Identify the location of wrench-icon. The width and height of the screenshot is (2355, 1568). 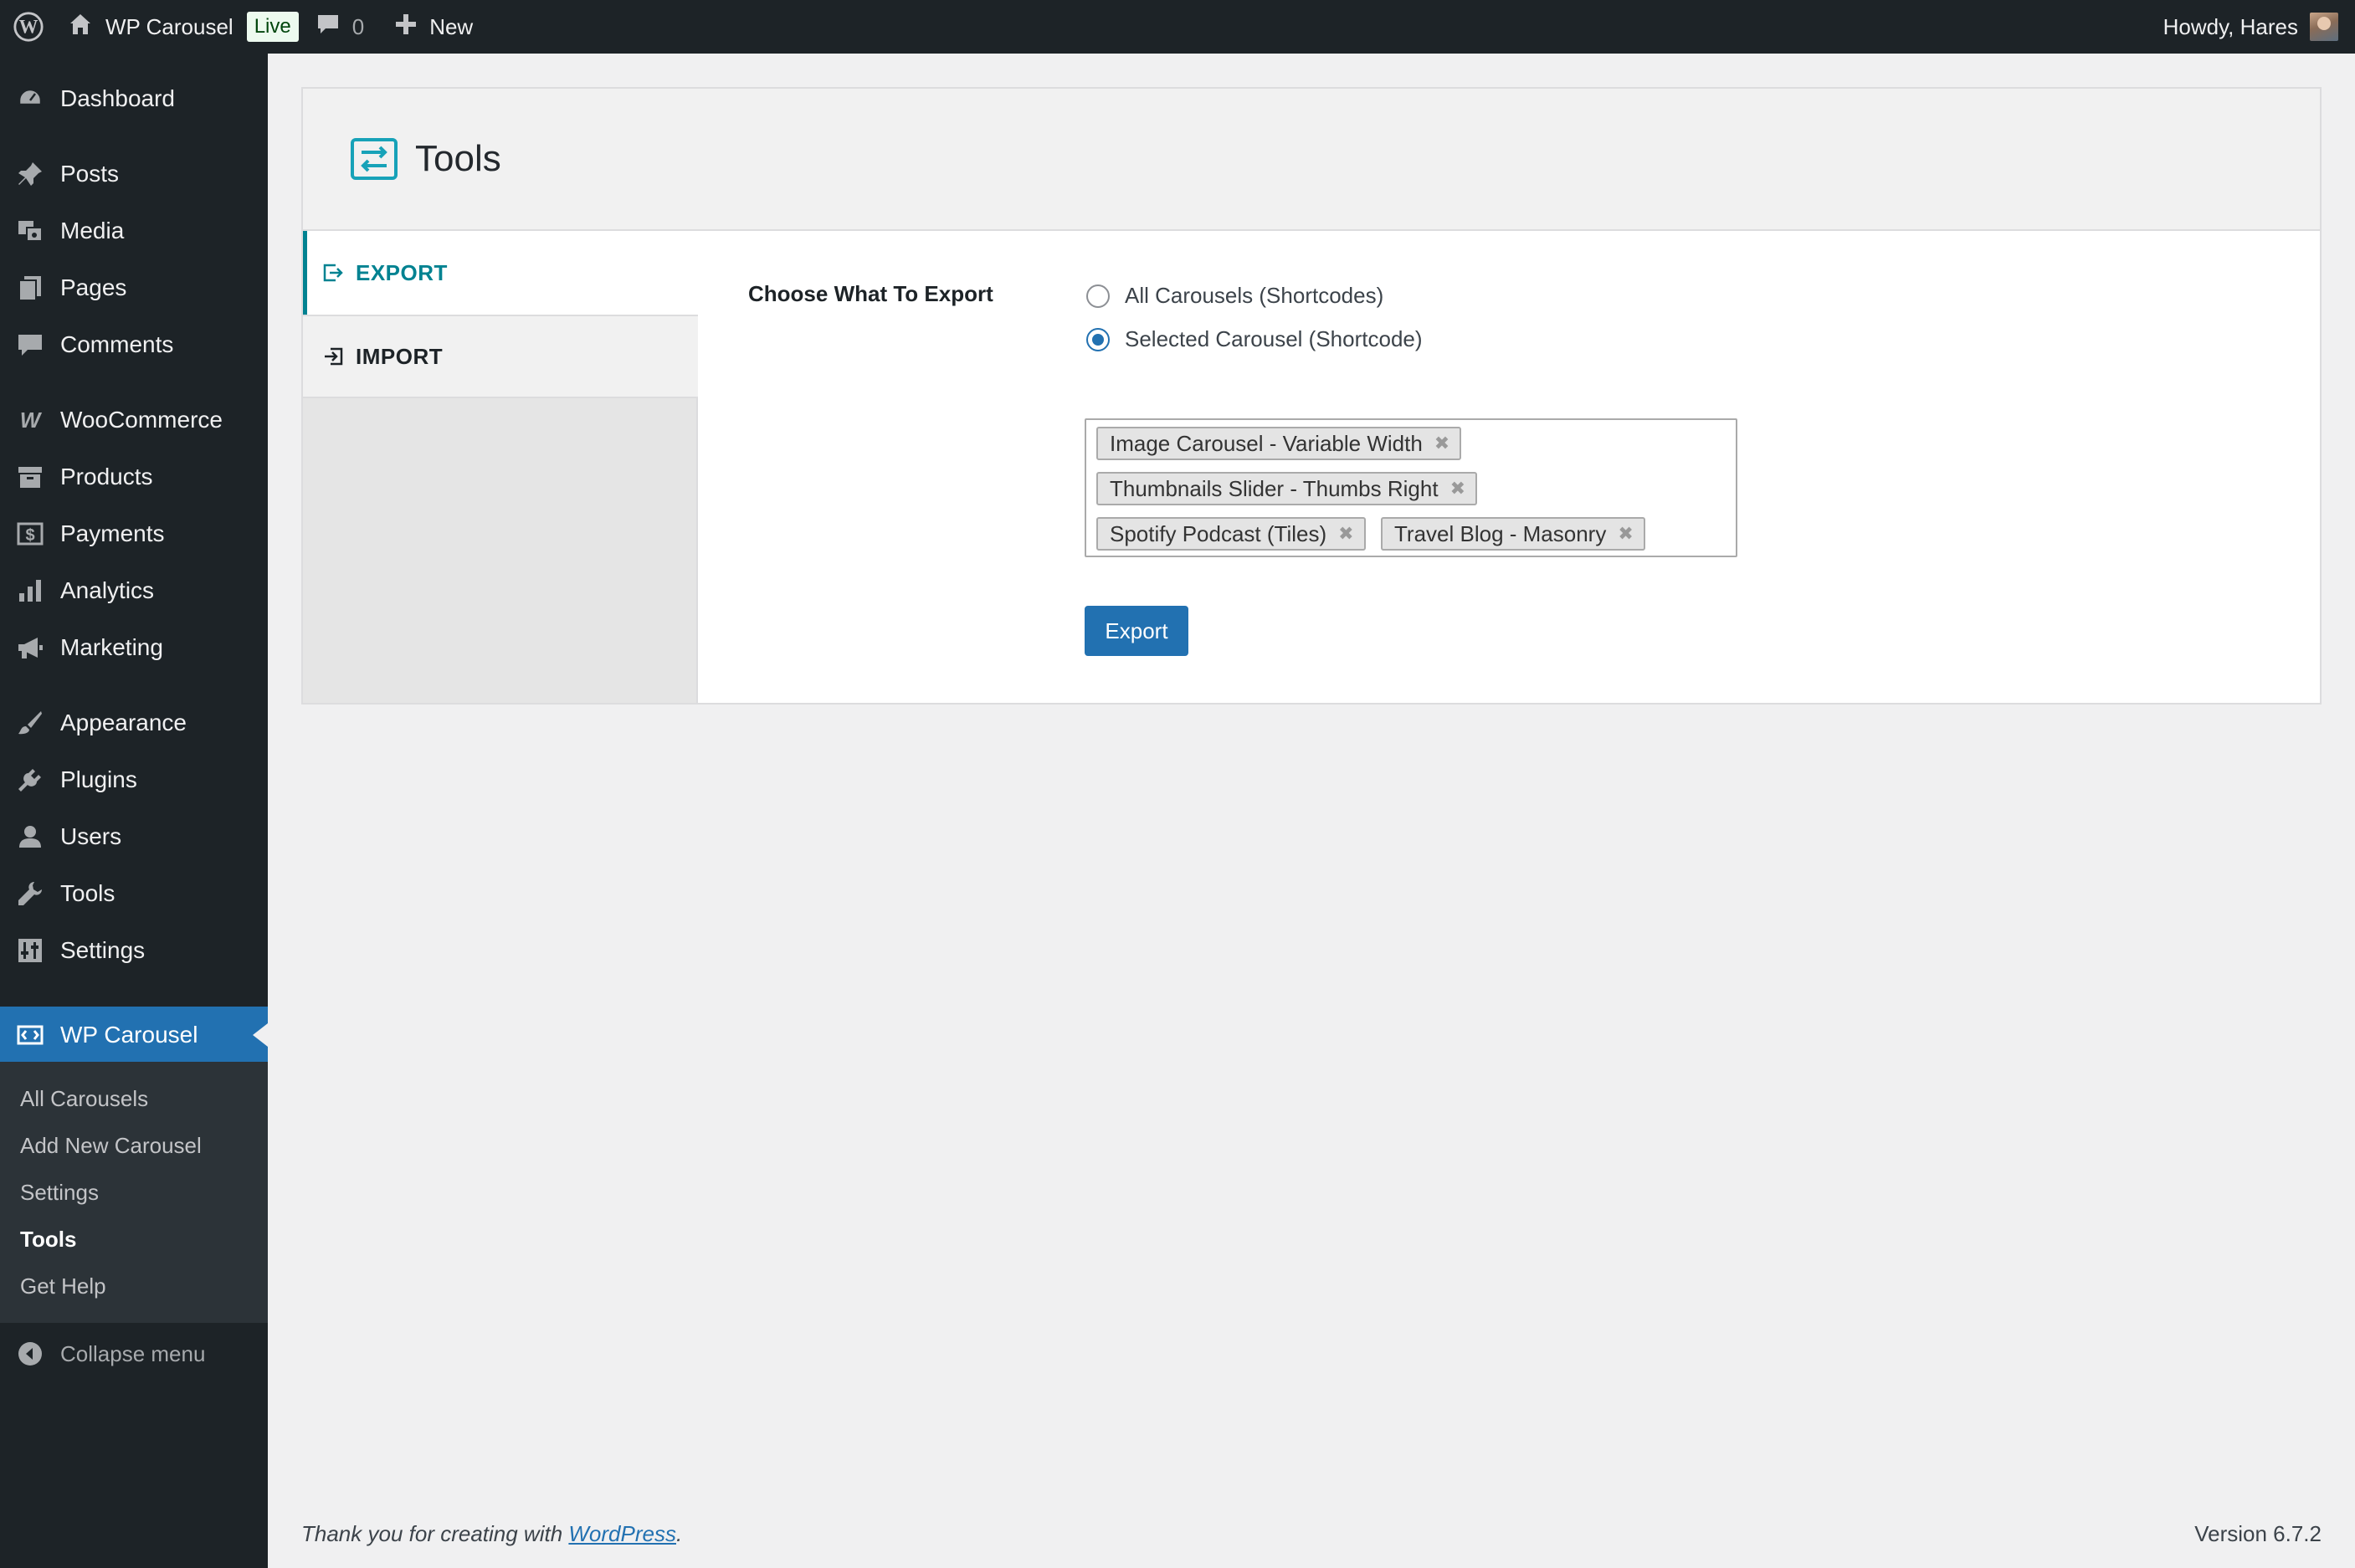
(30, 894).